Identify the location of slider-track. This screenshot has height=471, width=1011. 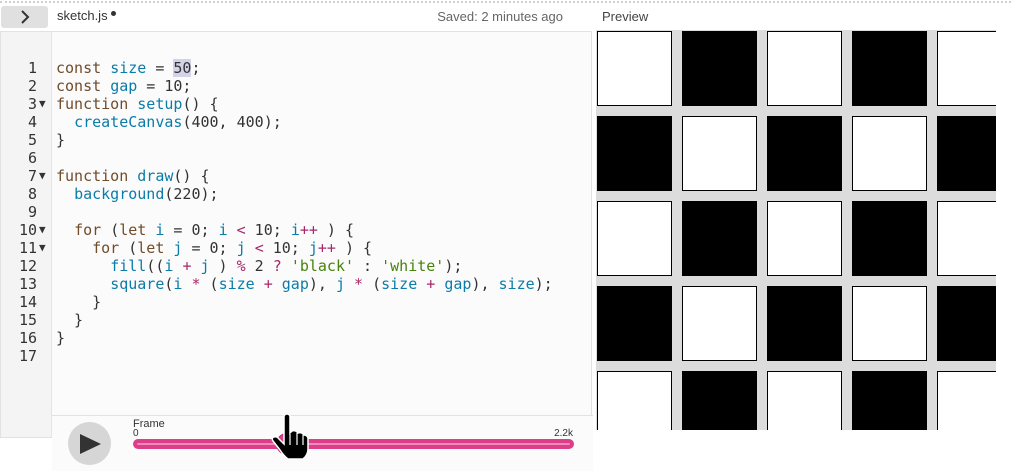
(353, 444).